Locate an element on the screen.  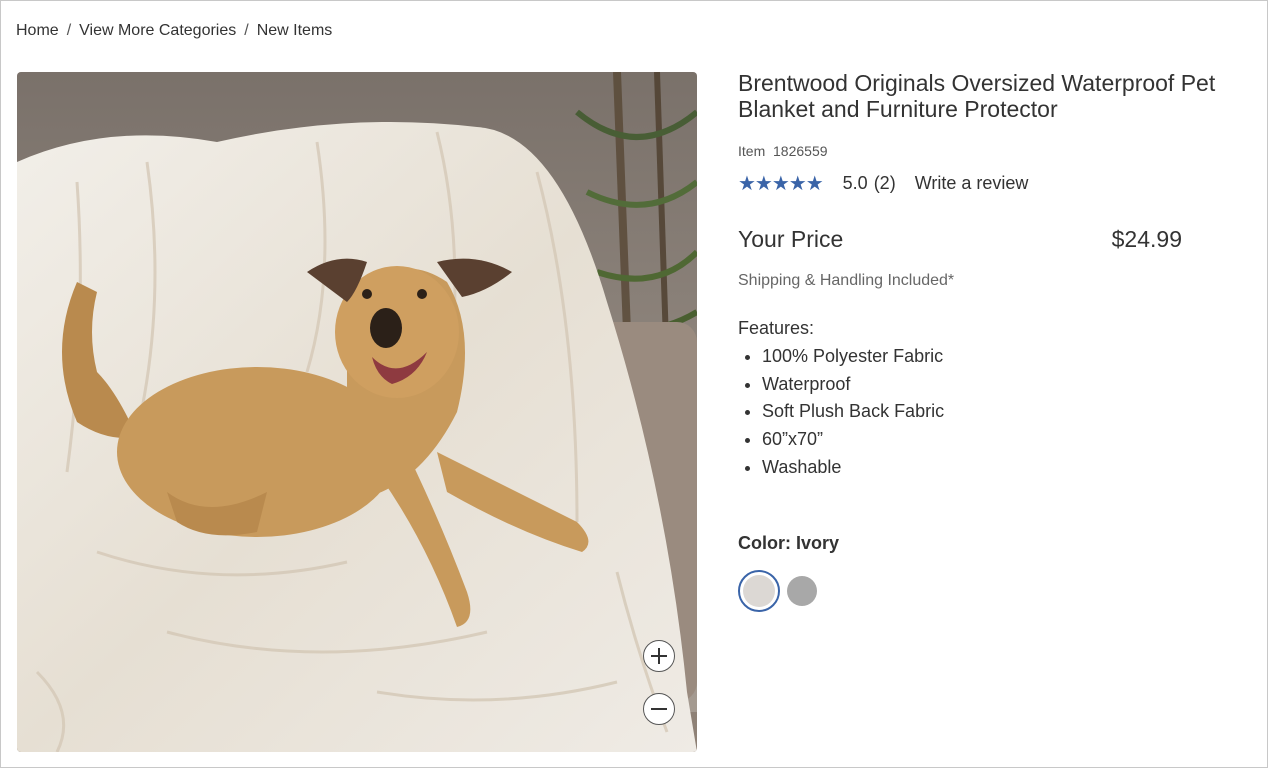
write-review-link: Write a review is located at coordinates (972, 183).